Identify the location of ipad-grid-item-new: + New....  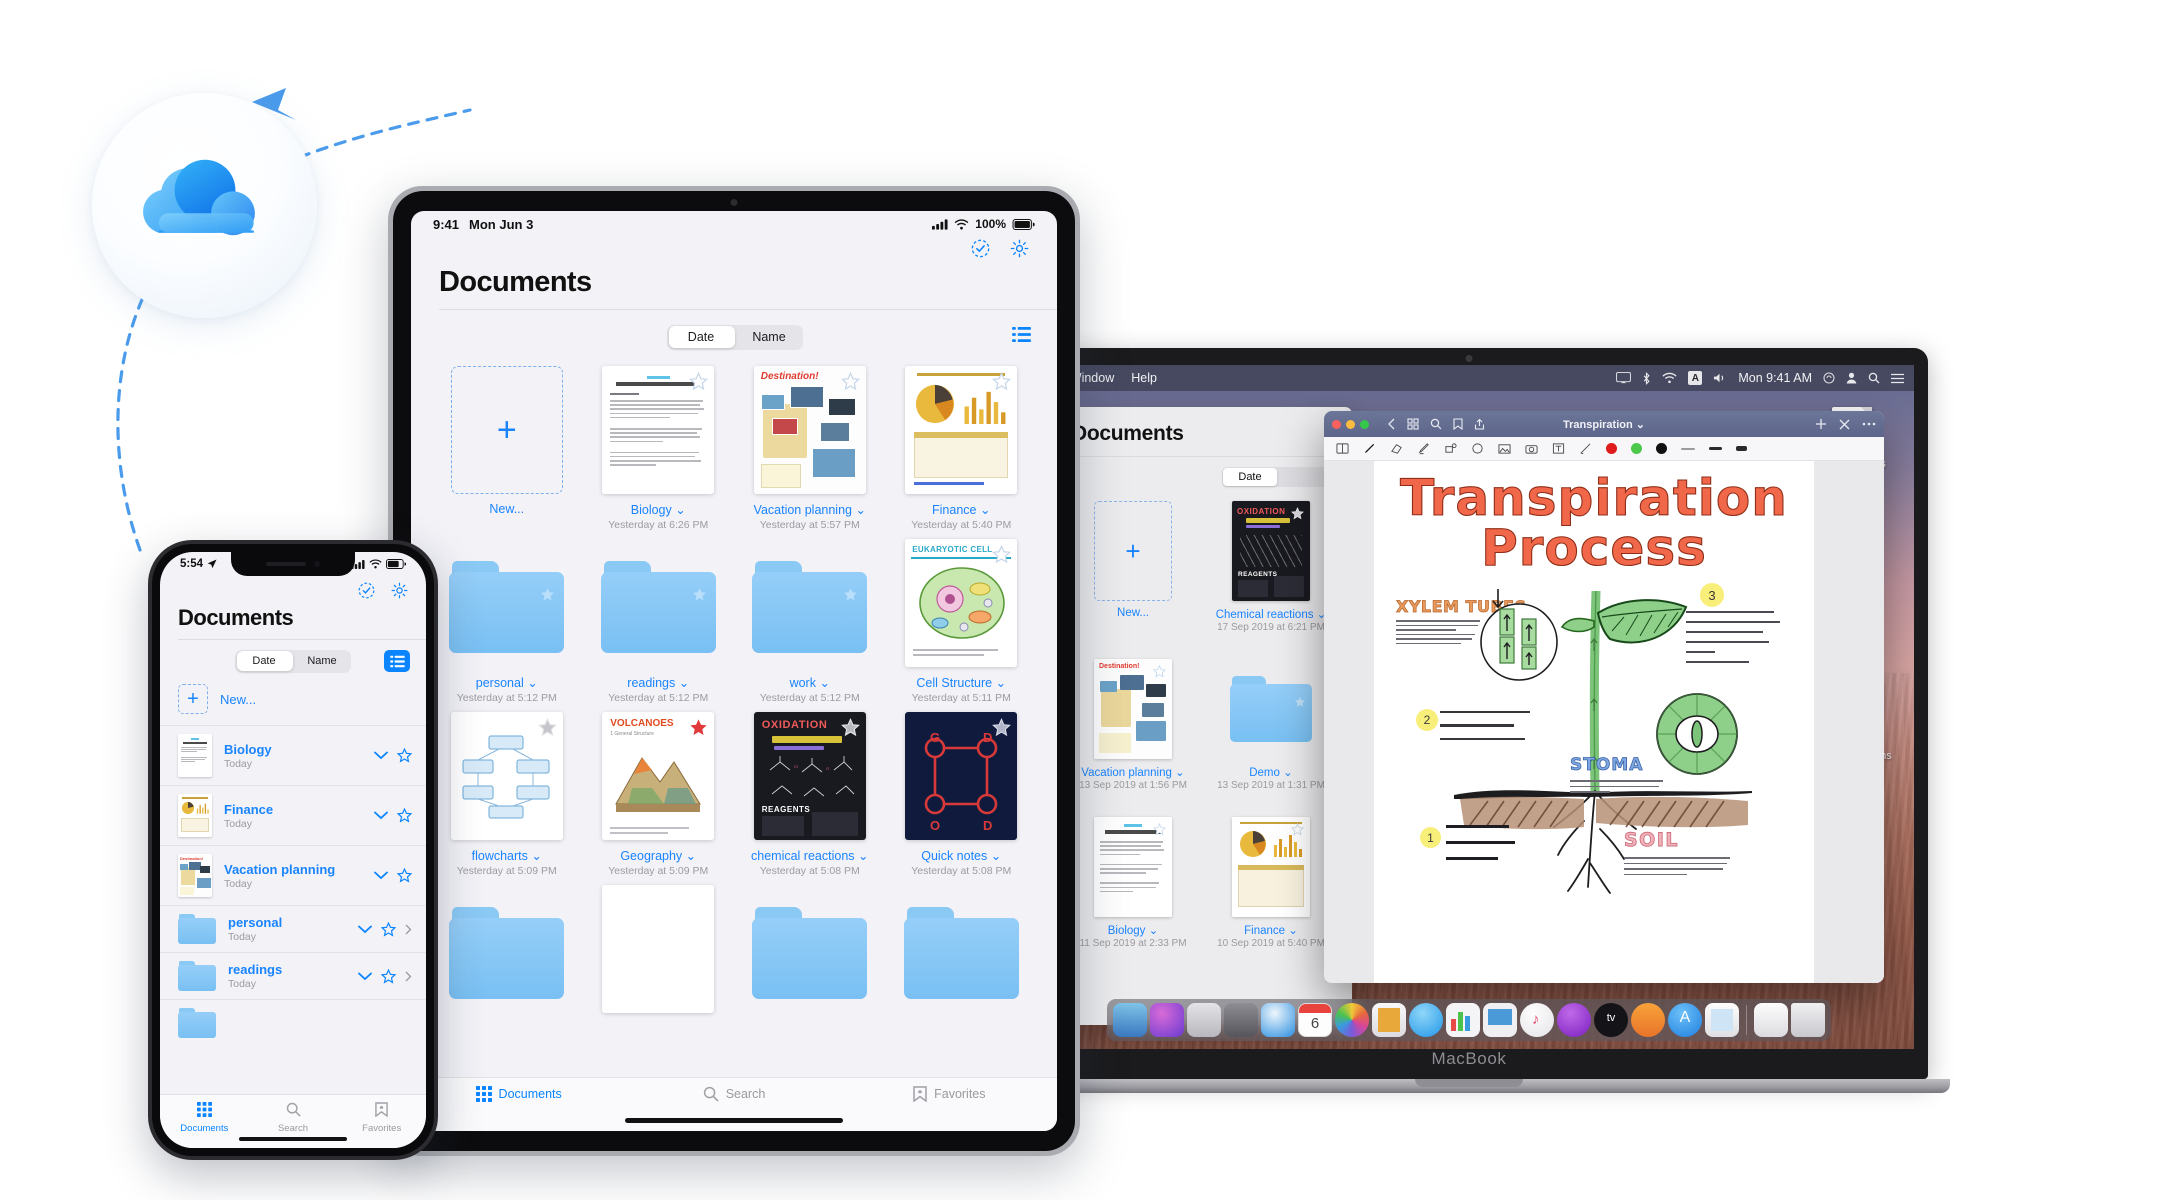
(507, 448).